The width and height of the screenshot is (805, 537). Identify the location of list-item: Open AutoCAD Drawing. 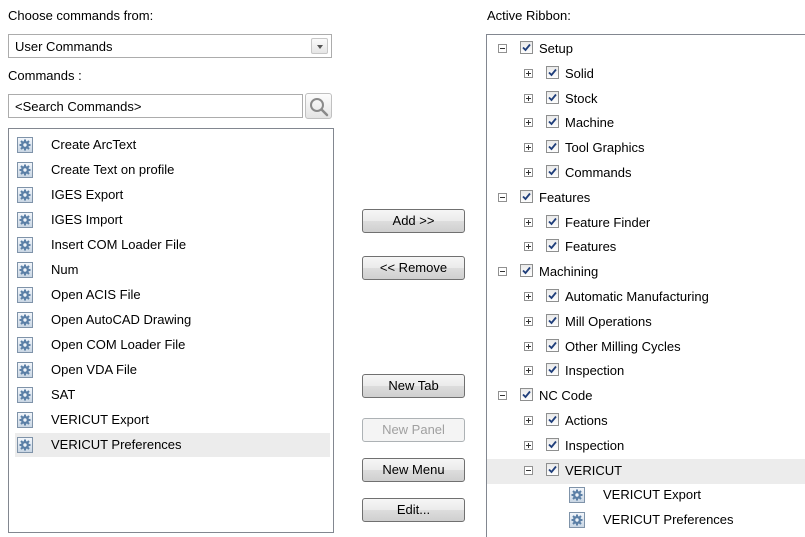
(172, 320).